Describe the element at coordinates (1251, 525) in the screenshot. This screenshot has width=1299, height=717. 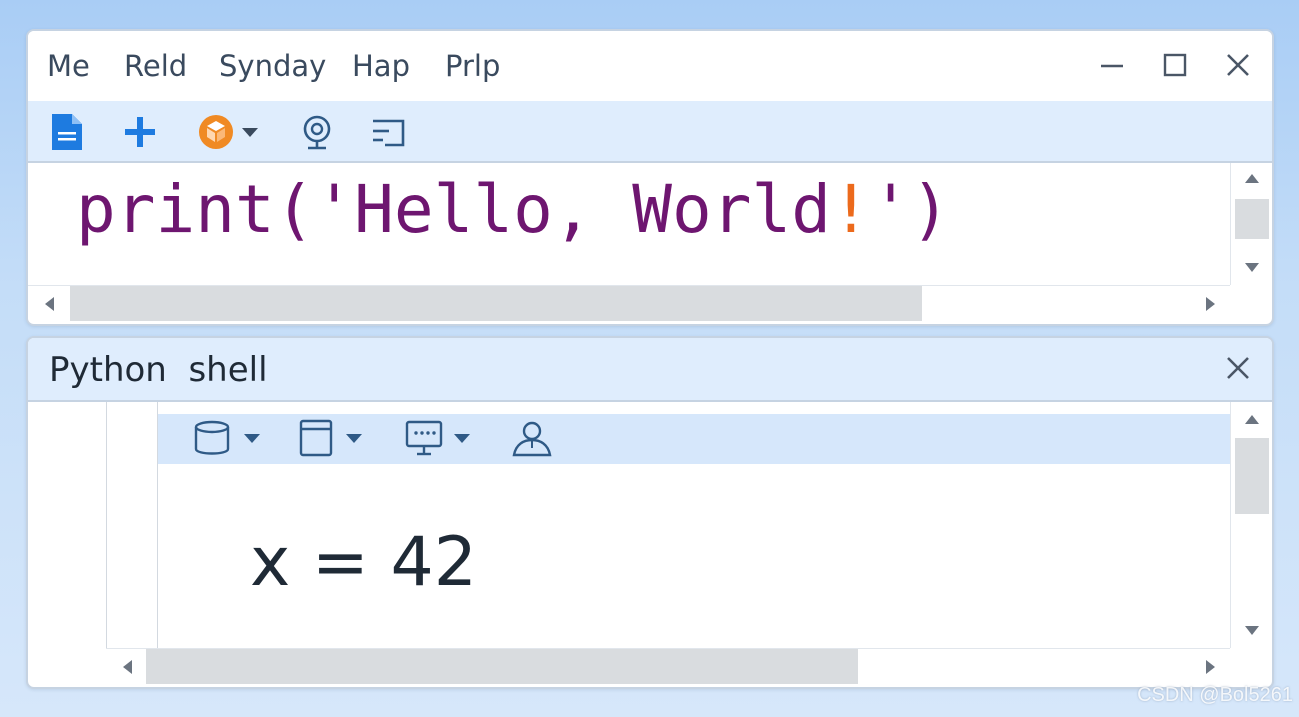
I see `shell-vertical-scrollbar` at that location.